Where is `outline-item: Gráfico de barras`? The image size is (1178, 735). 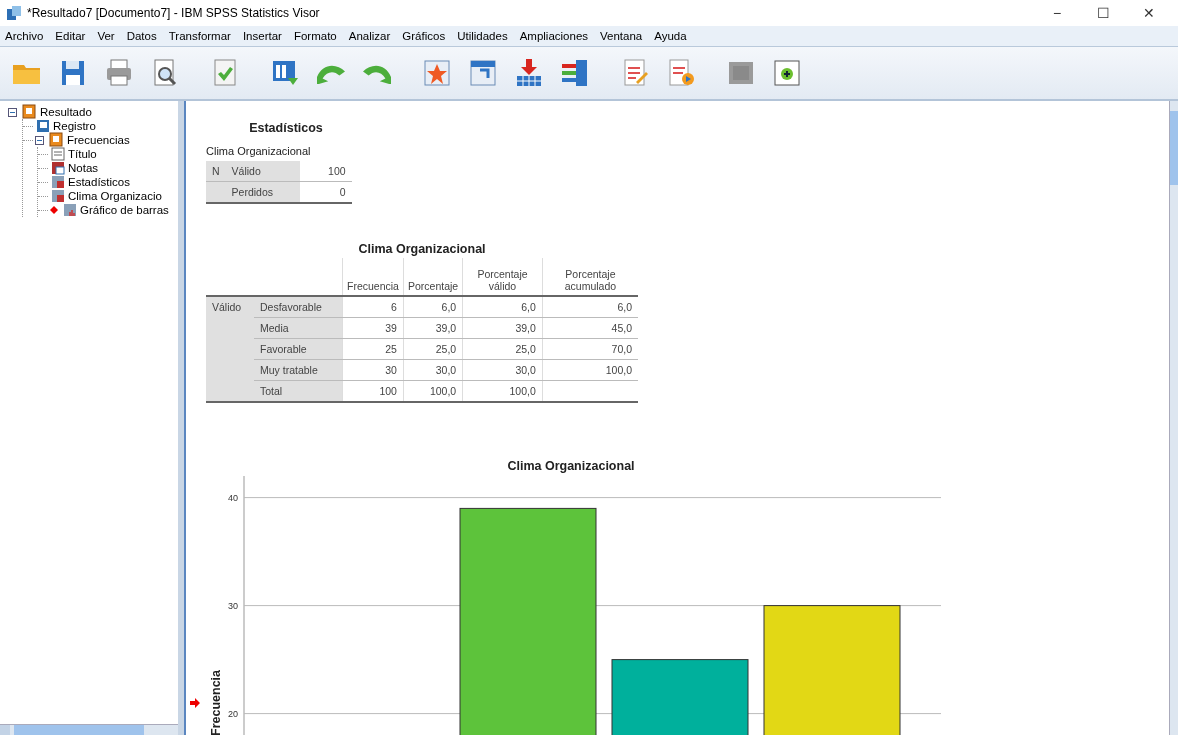
outline-item: Gráfico de barras is located at coordinates (124, 210).